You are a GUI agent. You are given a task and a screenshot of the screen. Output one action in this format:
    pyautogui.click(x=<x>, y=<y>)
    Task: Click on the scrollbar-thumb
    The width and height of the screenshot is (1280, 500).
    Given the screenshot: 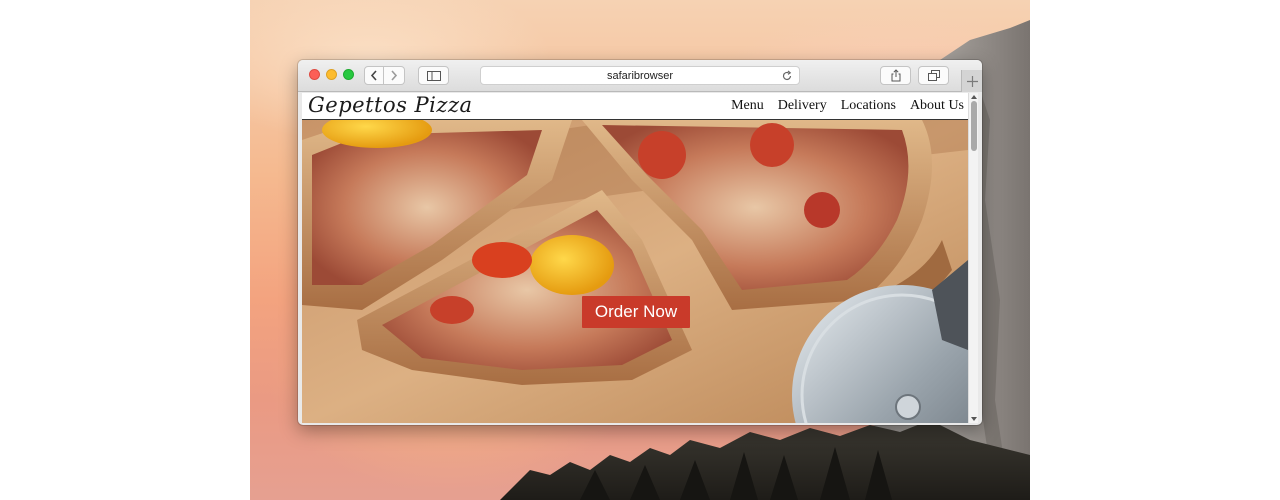 What is the action you would take?
    pyautogui.click(x=974, y=126)
    